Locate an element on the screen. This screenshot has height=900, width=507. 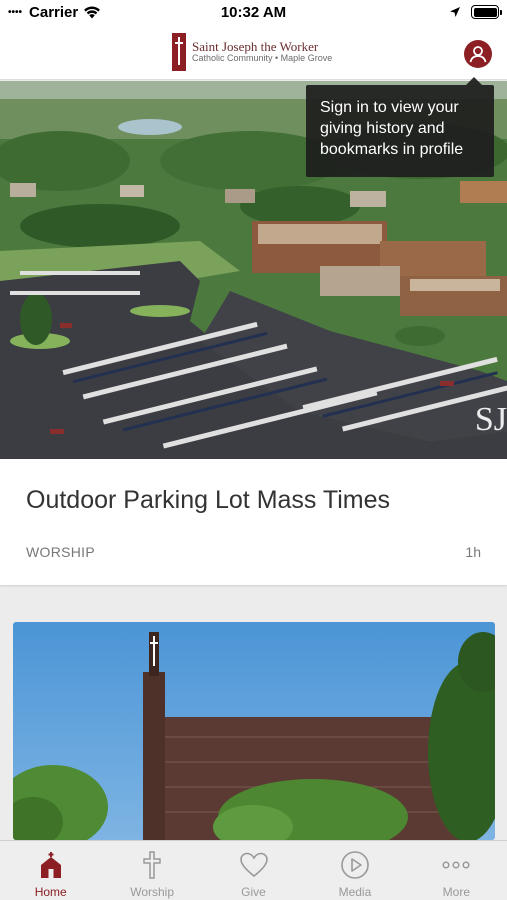
profile-button is located at coordinates (478, 54).